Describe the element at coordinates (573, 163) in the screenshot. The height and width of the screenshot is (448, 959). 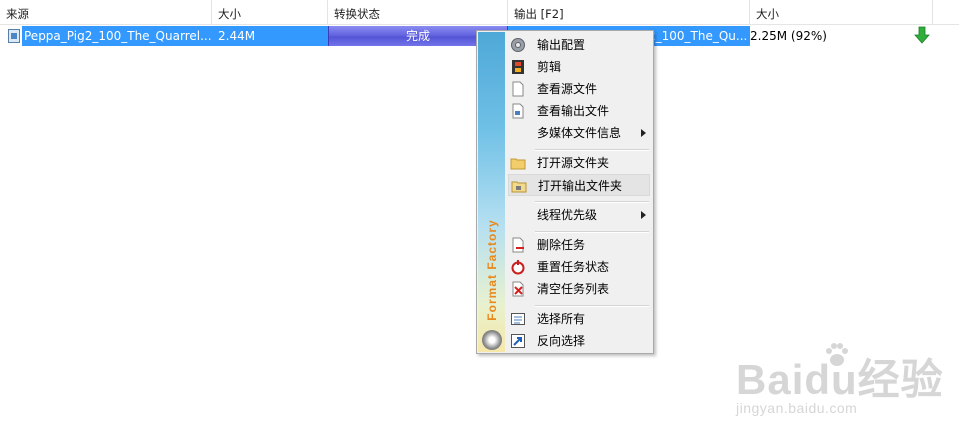
I see `menu-item-label: 打开源文件夹` at that location.